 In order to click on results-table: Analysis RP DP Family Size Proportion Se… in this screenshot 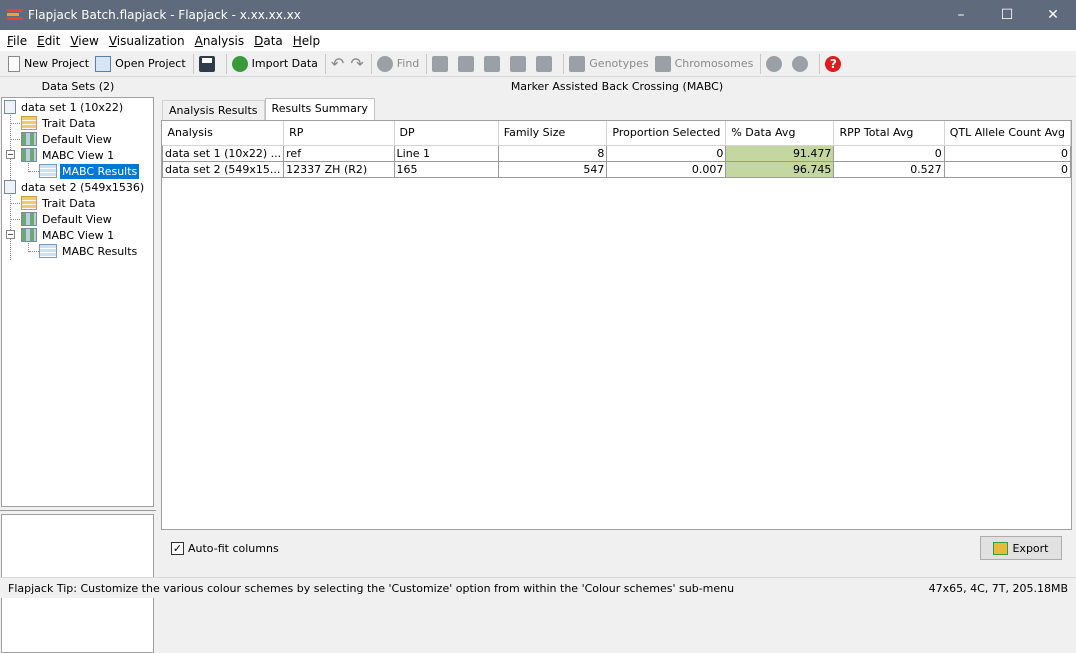, I will do `click(616, 149)`.